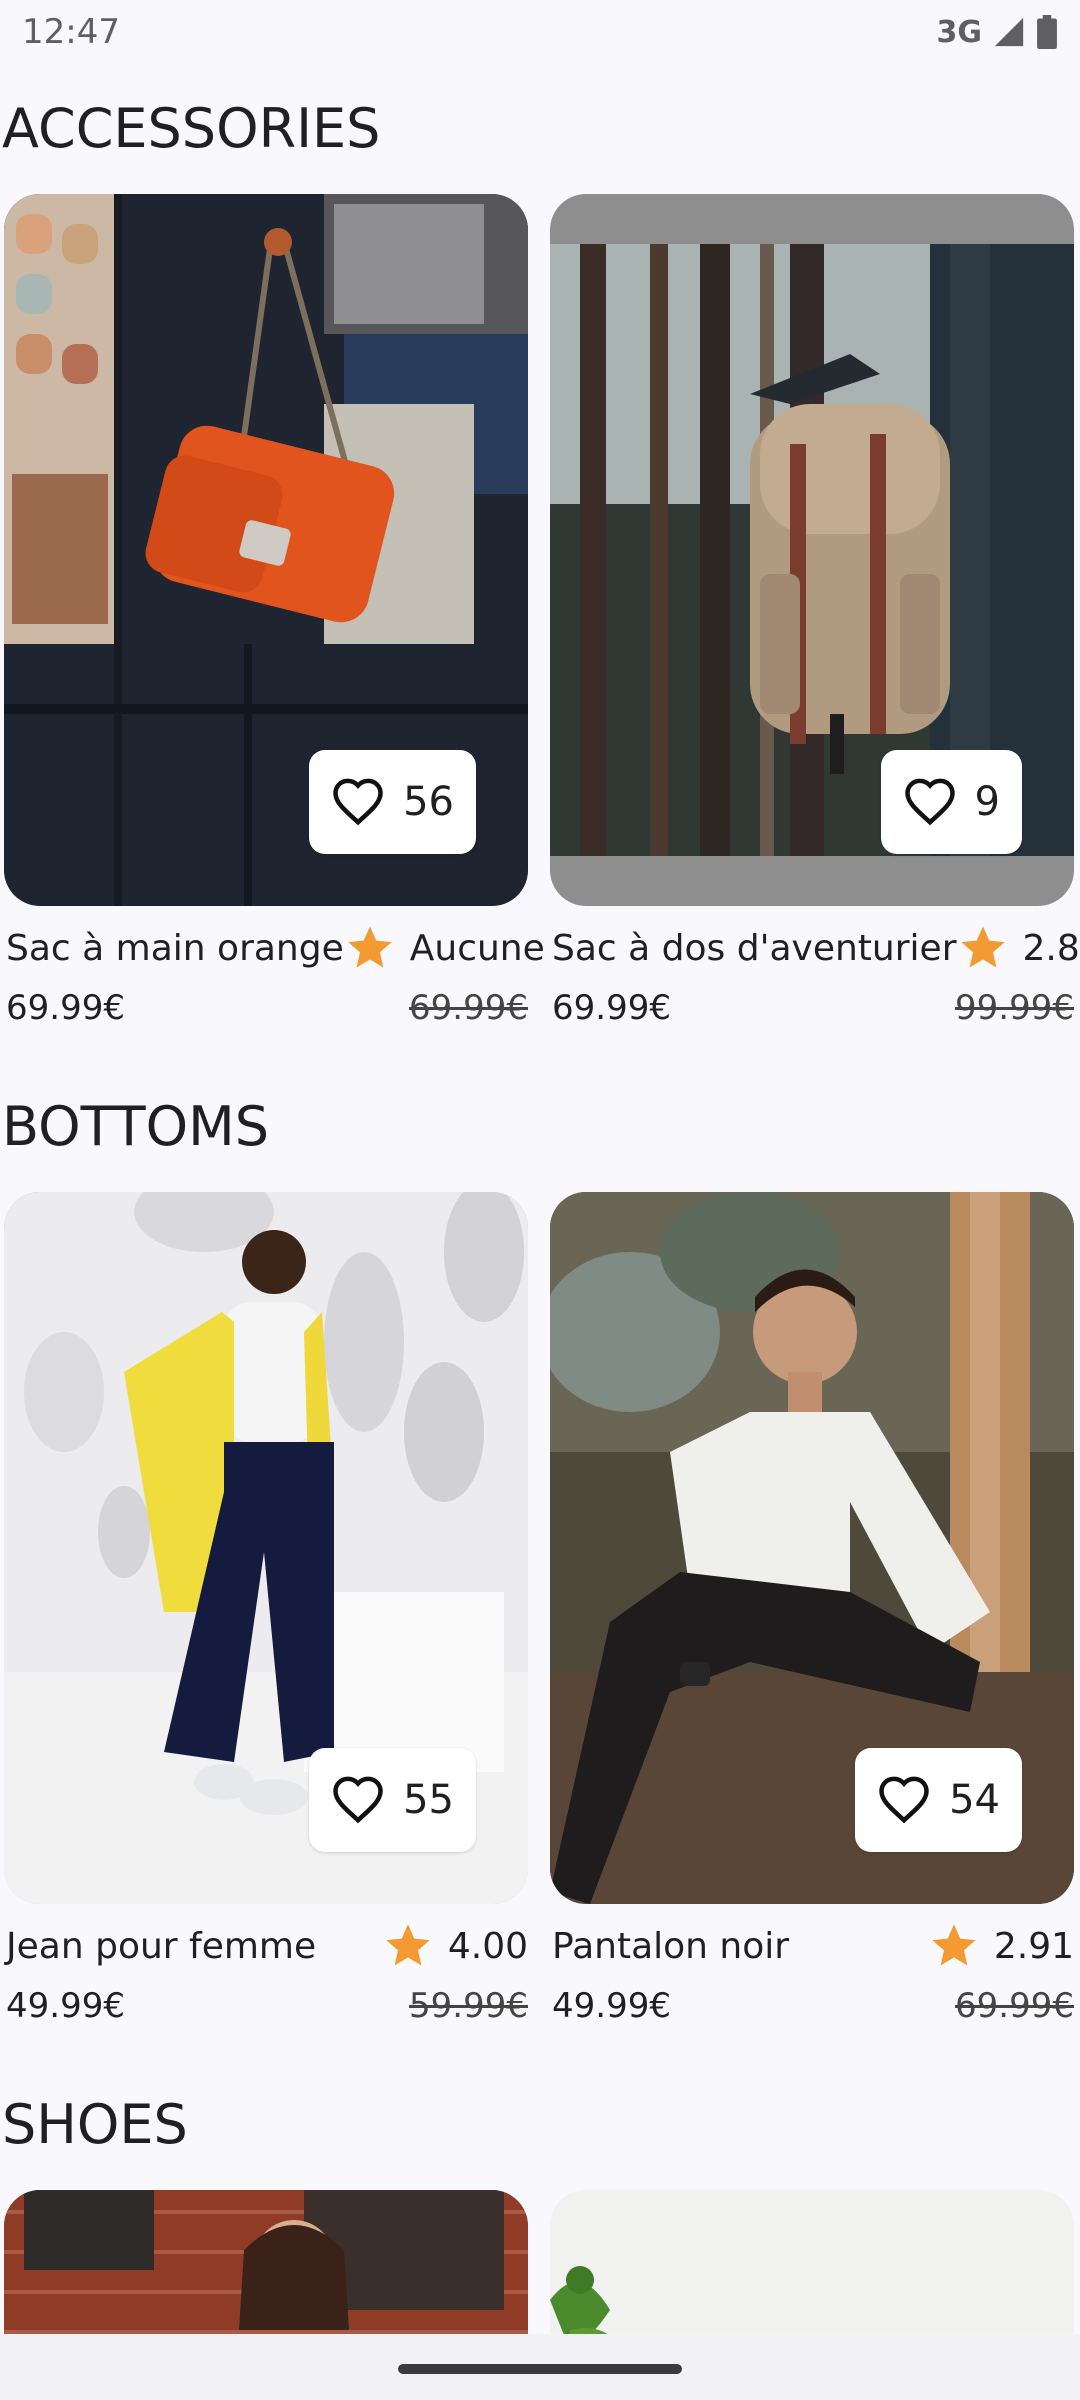  What do you see at coordinates (987, 802) in the screenshot?
I see `like-count: 9` at bounding box center [987, 802].